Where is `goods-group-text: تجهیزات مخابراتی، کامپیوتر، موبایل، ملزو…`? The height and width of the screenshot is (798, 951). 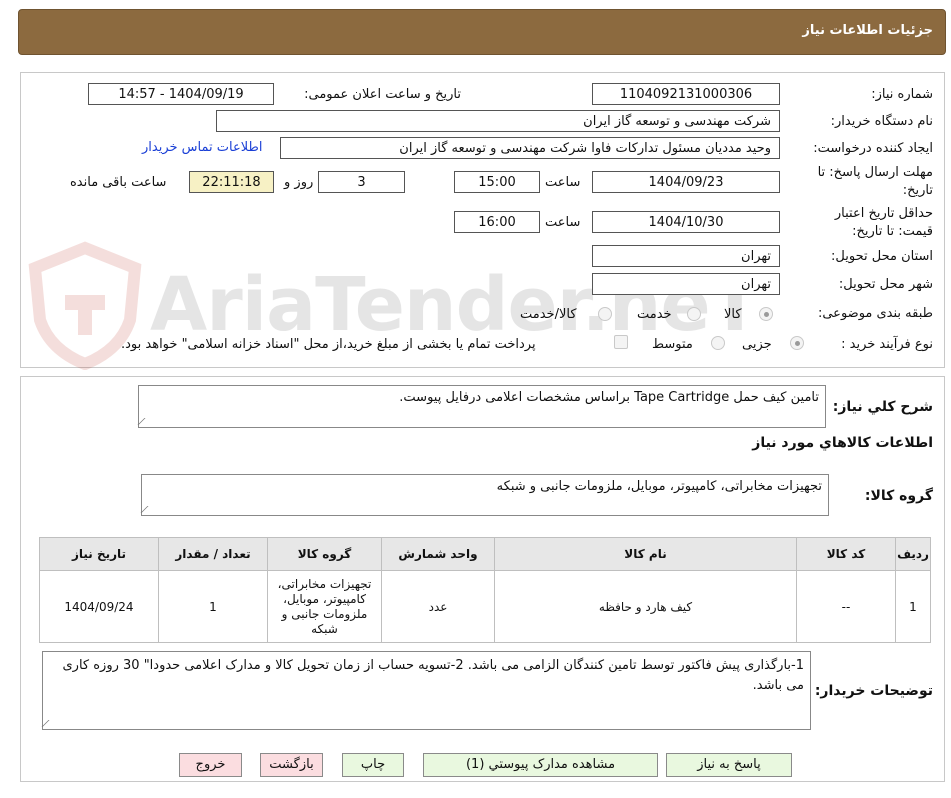 goods-group-text: تجهیزات مخابراتی، کامپیوتر، موبایل، ملزو… is located at coordinates (659, 486).